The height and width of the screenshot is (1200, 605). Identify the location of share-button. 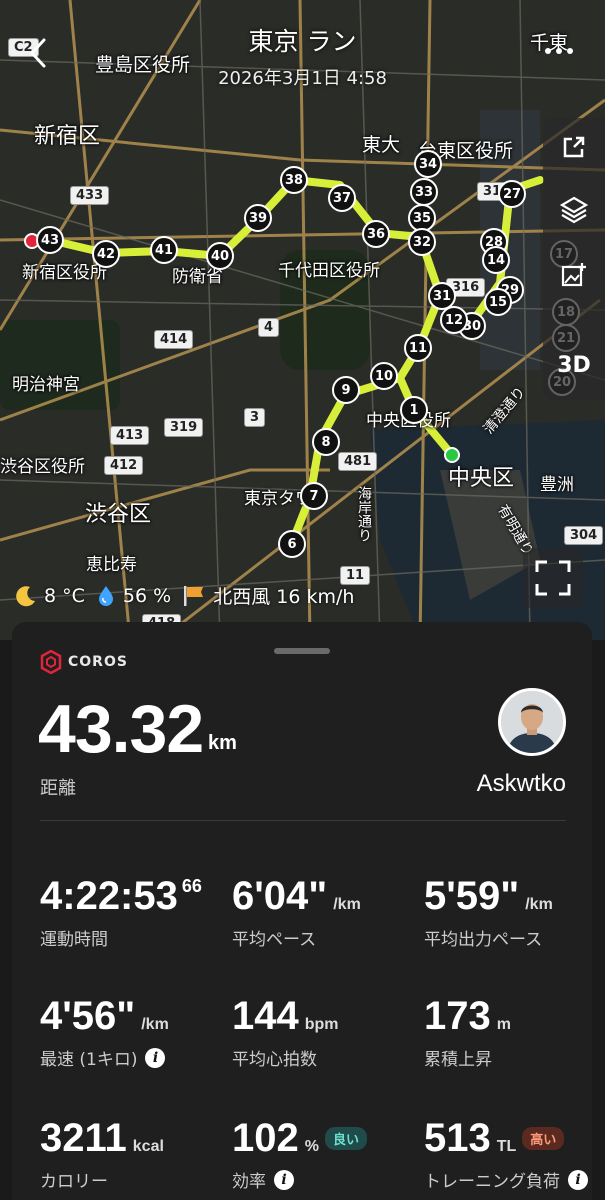
(574, 147).